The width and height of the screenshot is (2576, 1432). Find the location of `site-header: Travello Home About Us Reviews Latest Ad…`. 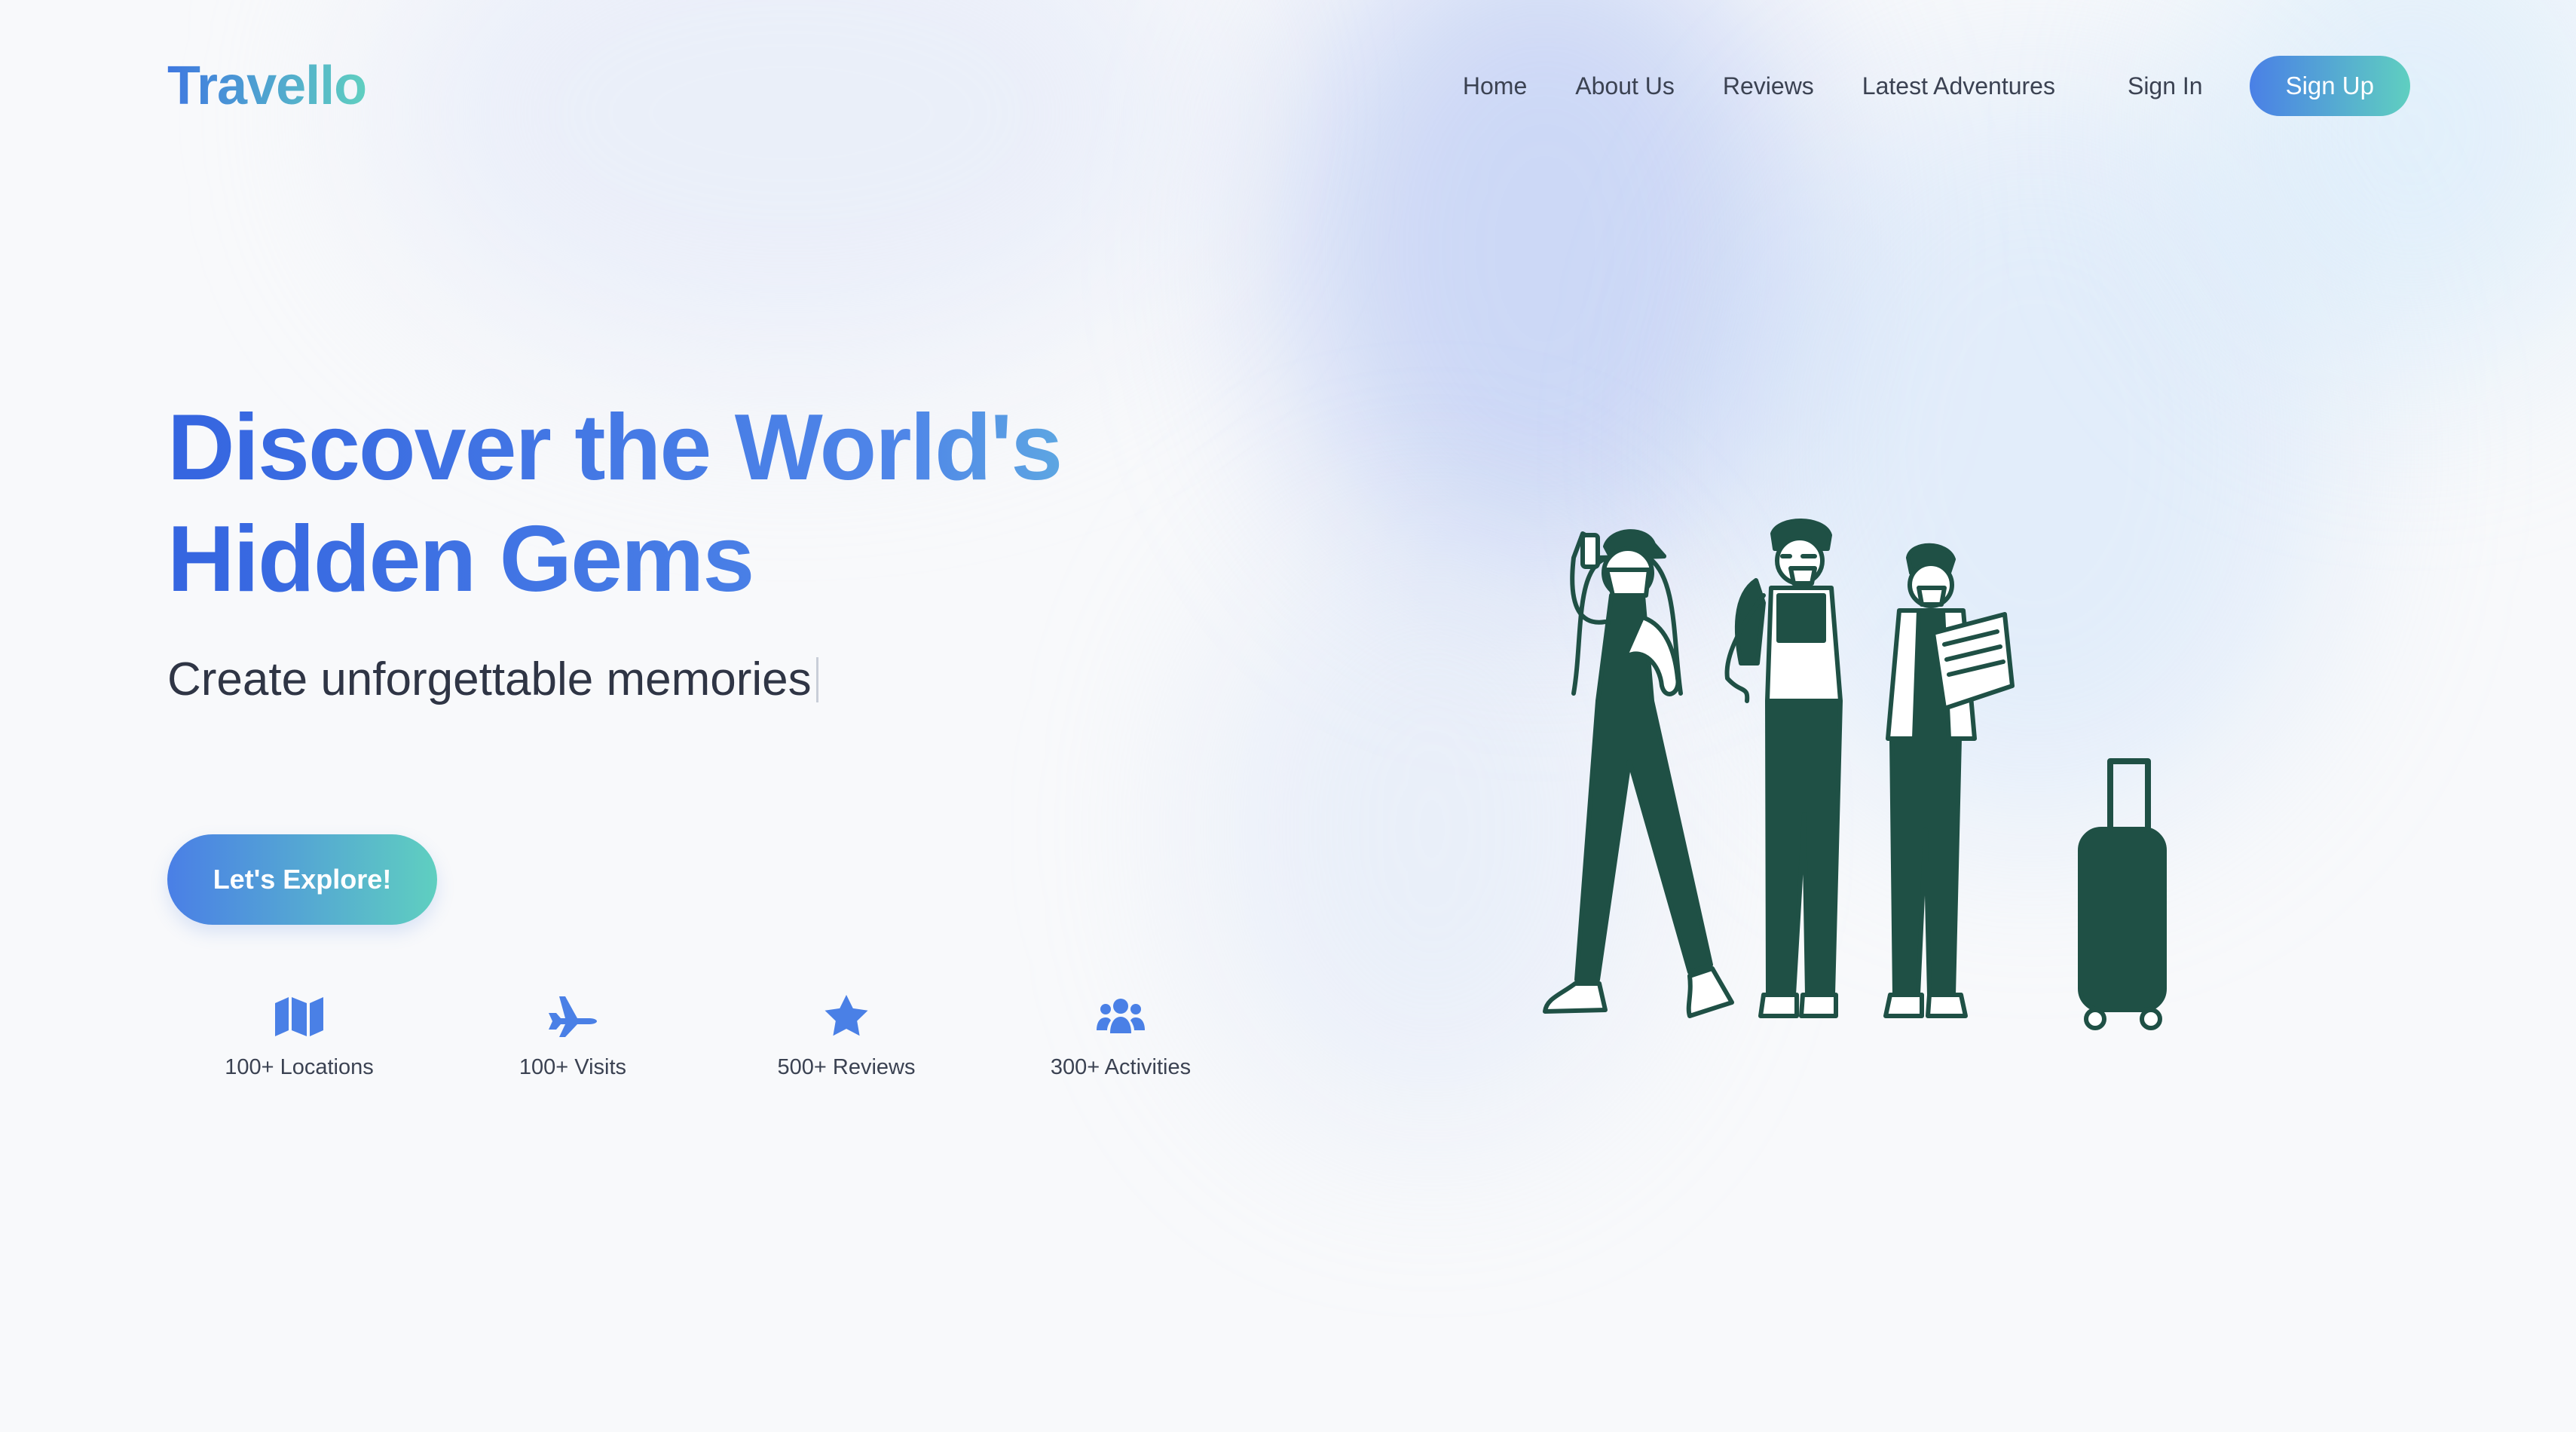

site-header: Travello Home About Us Reviews Latest Ad… is located at coordinates (1288, 86).